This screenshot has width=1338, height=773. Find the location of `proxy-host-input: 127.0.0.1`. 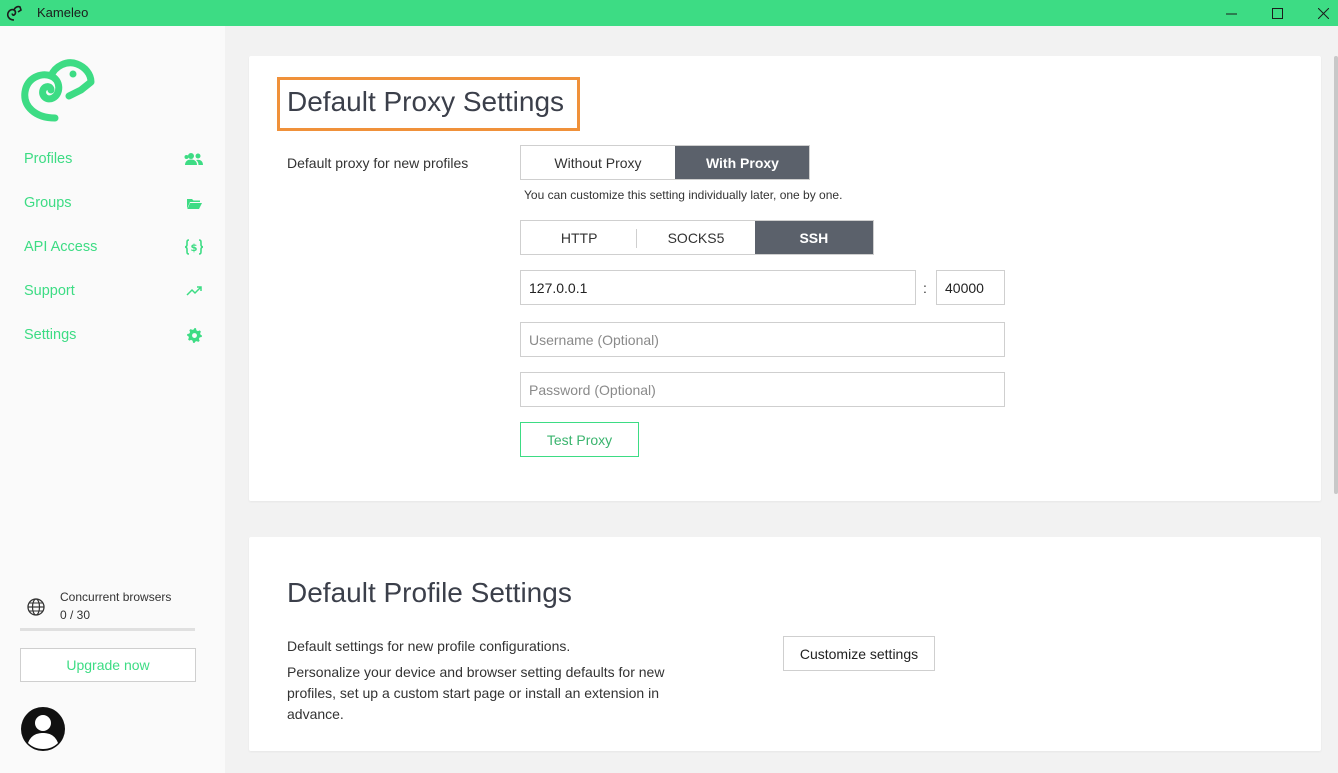

proxy-host-input: 127.0.0.1 is located at coordinates (718, 287).